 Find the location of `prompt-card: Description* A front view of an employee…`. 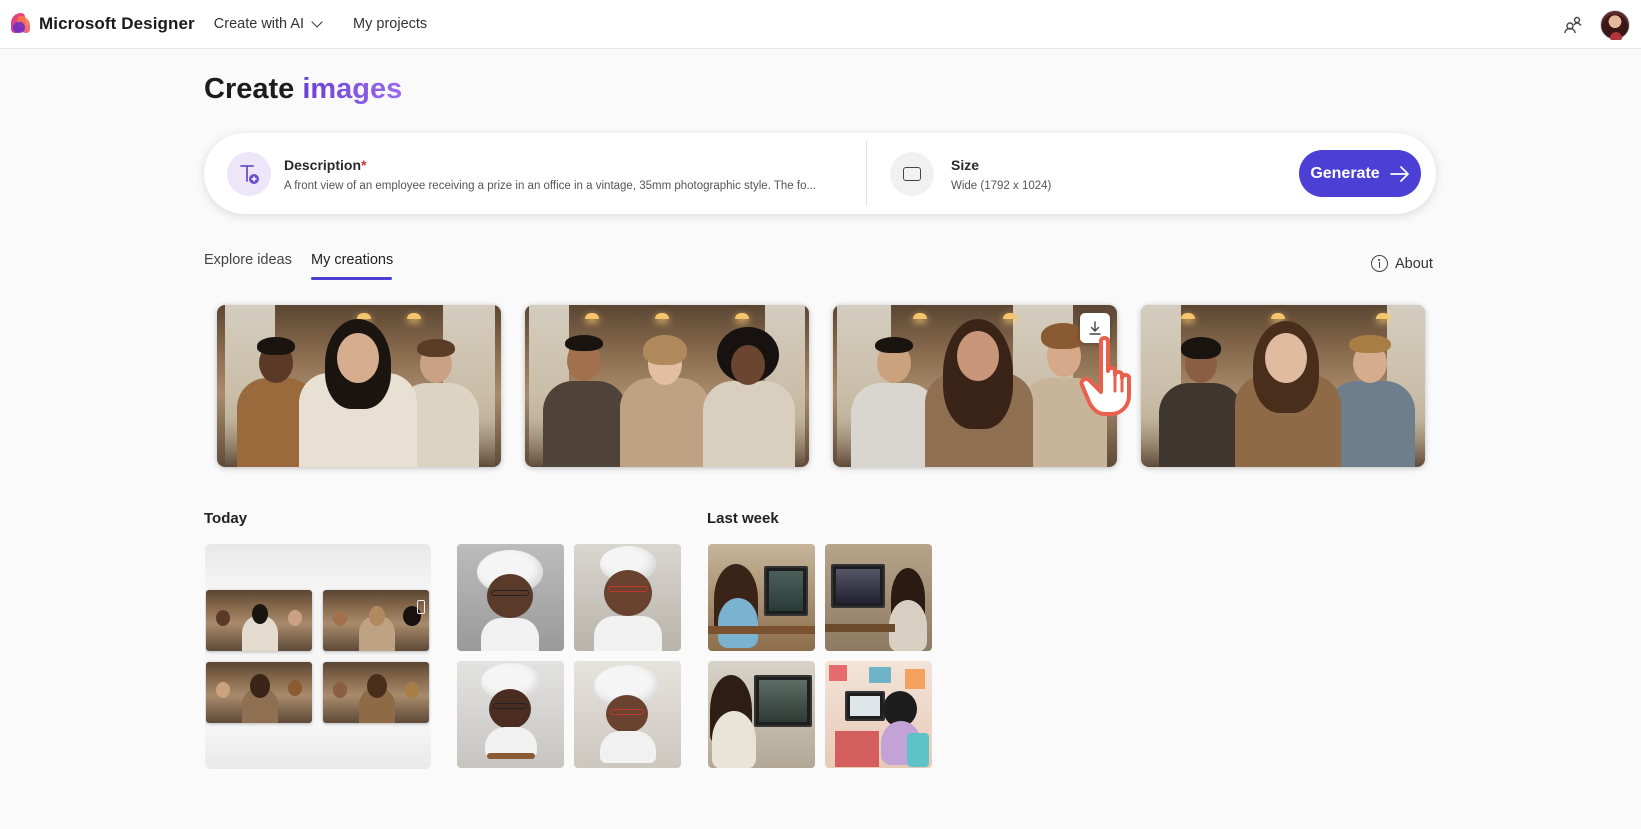

prompt-card: Description* A front view of an employee… is located at coordinates (820, 173).